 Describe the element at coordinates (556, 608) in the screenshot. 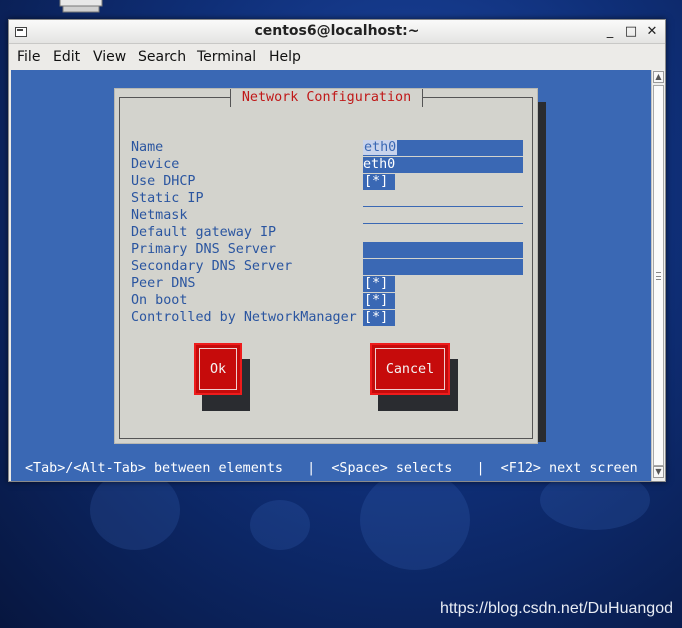

I see `watermark: https://blog.csdn.net/DuHuangod` at that location.